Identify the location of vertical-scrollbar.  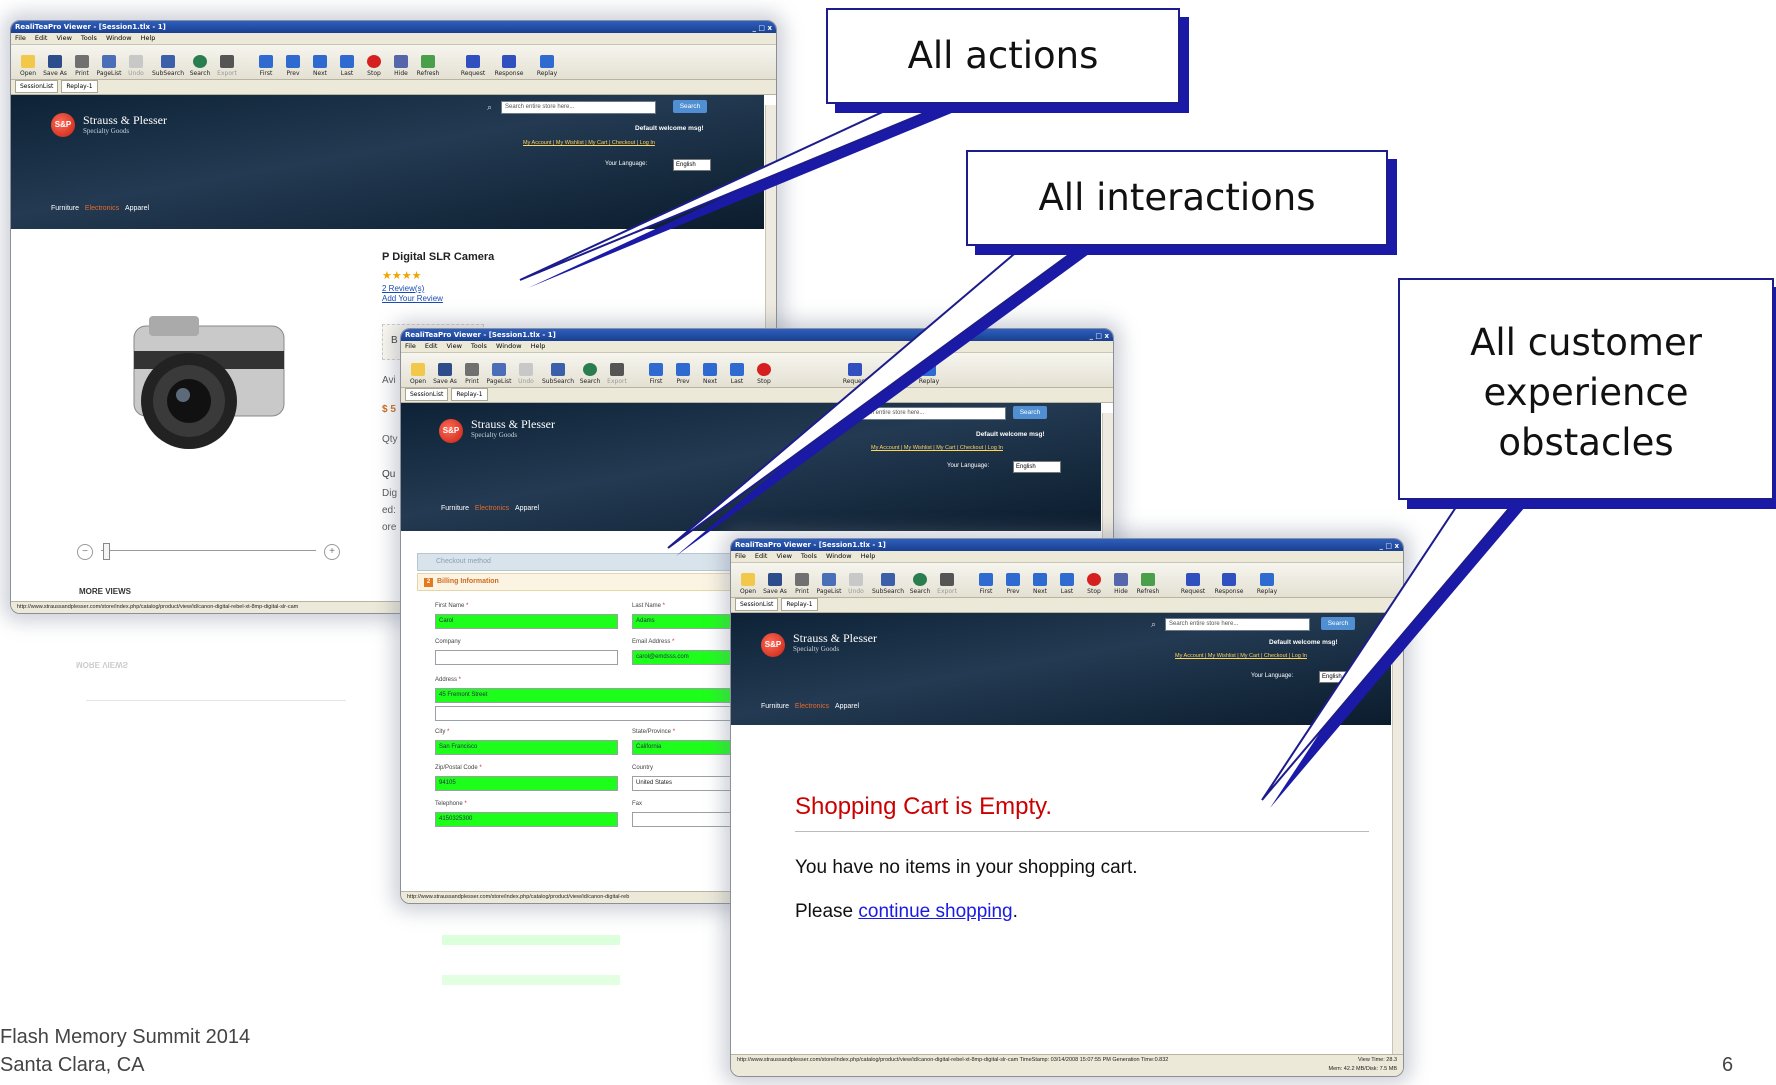
(1397, 838).